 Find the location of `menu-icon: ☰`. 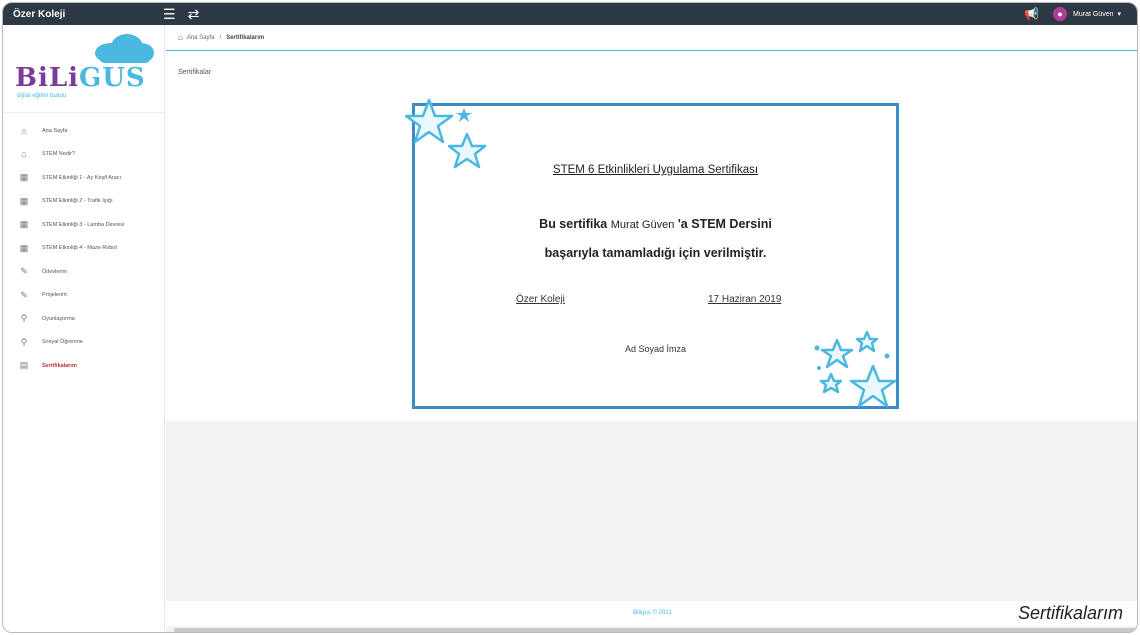

menu-icon: ☰ is located at coordinates (169, 14).